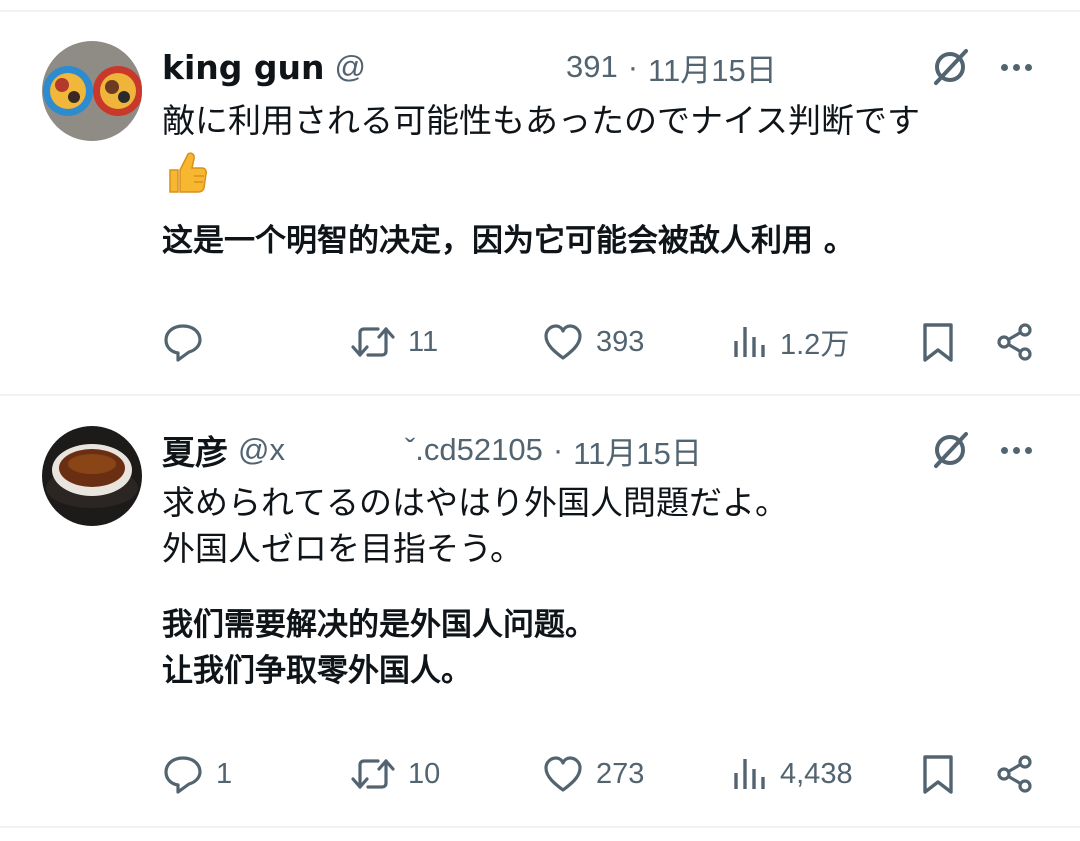 Image resolution: width=1080 pixels, height=841 pixels. What do you see at coordinates (475, 525) in the screenshot?
I see `tweet-text: 求められてるのはやはり外国人問題だよ。 外国人ゼロを目指そう。` at bounding box center [475, 525].